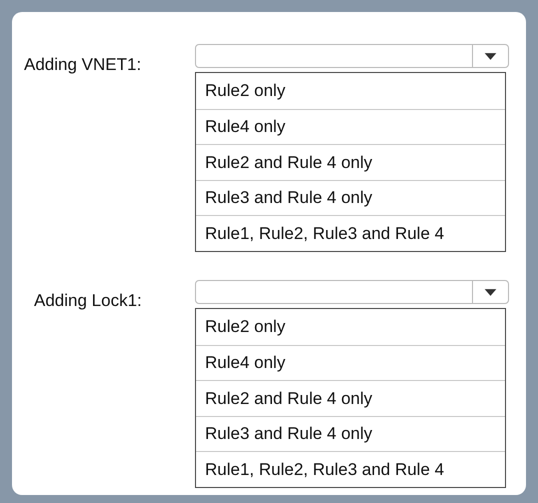 The width and height of the screenshot is (538, 503). What do you see at coordinates (83, 65) in the screenshot?
I see `question-label: Adding VNET1:` at bounding box center [83, 65].